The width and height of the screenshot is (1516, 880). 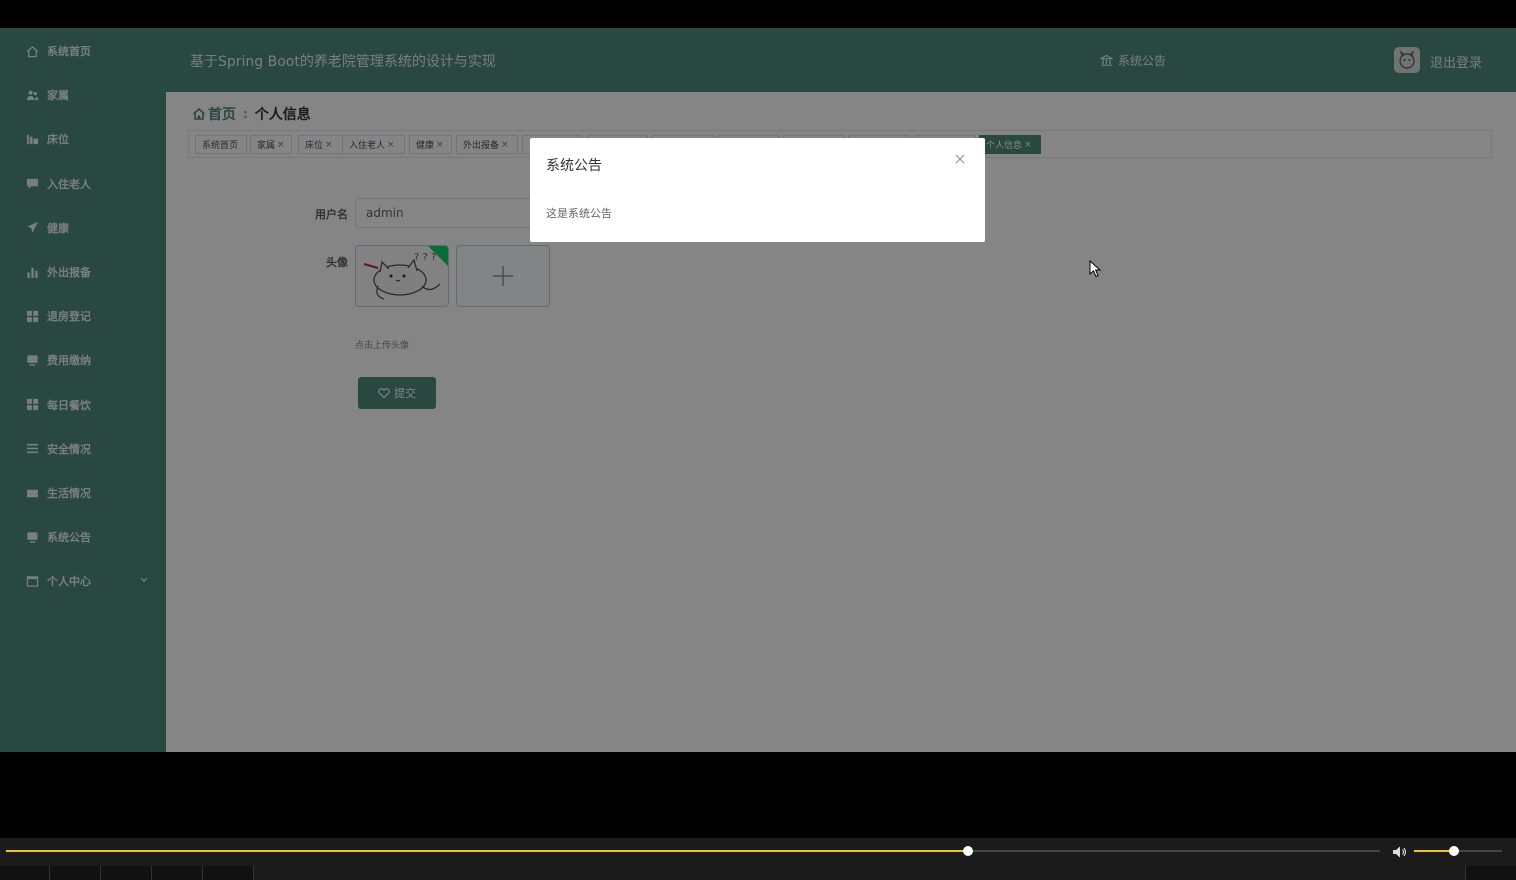 I want to click on volume-knob, so click(x=1453, y=851).